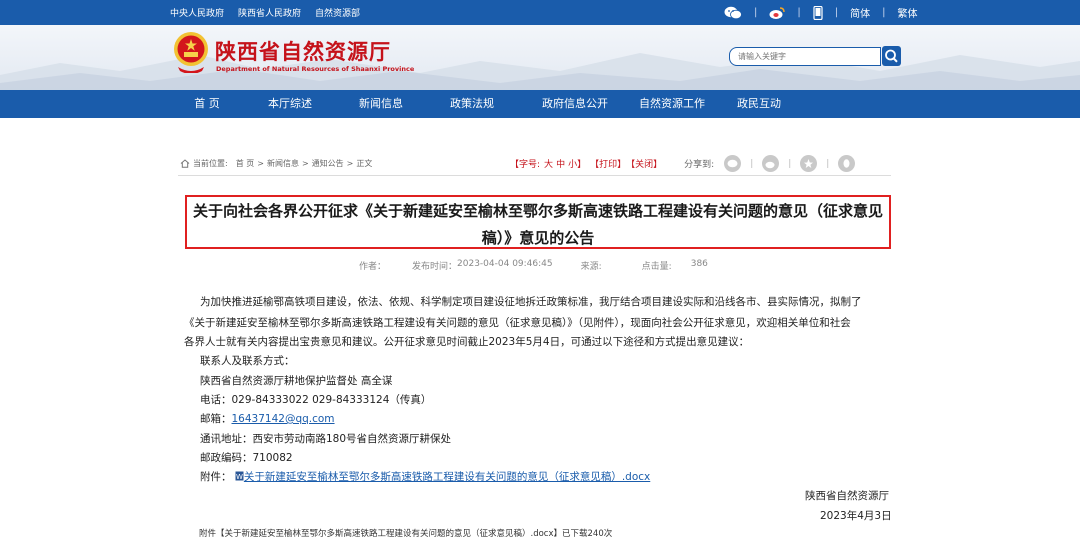 The width and height of the screenshot is (1080, 543). Describe the element at coordinates (540, 71) in the screenshot. I see `mountain-background` at that location.